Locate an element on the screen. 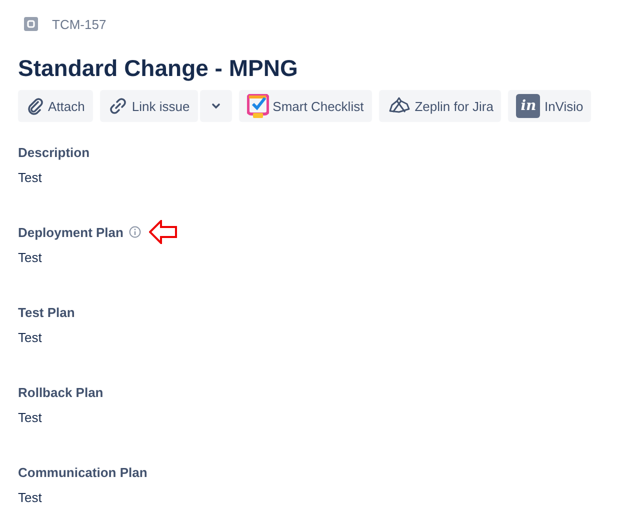 The image size is (632, 525). invision-button: in InVisio is located at coordinates (550, 106).